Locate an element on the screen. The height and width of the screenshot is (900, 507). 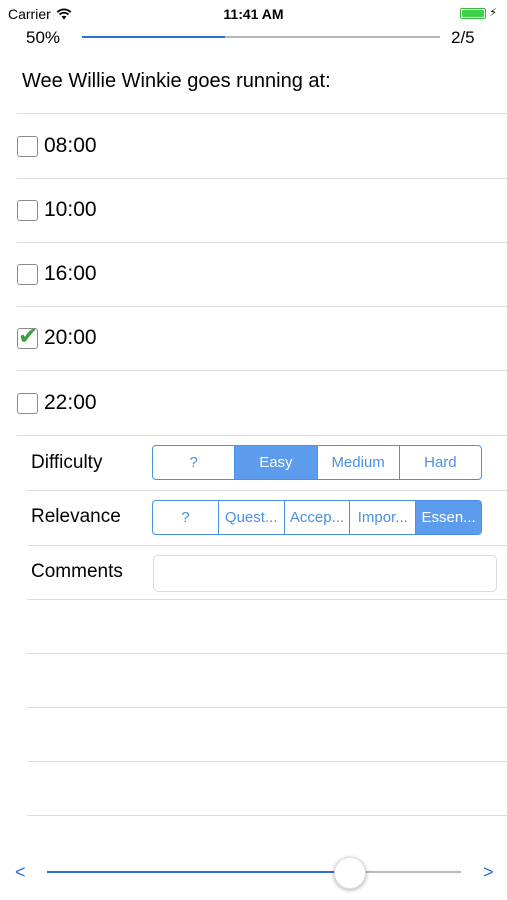
checkbox: ✔ is located at coordinates (27, 336).